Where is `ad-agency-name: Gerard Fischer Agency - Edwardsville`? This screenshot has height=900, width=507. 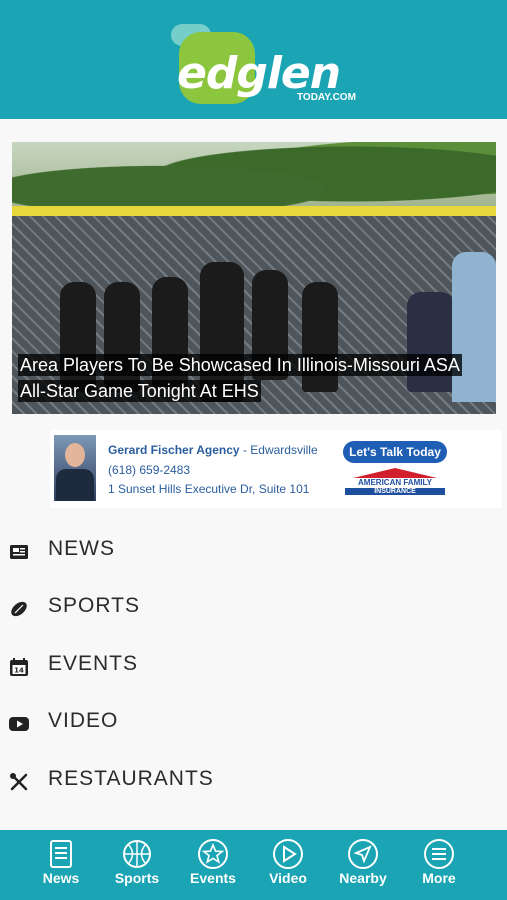
ad-agency-name: Gerard Fischer Agency - Edwardsville is located at coordinates (213, 450).